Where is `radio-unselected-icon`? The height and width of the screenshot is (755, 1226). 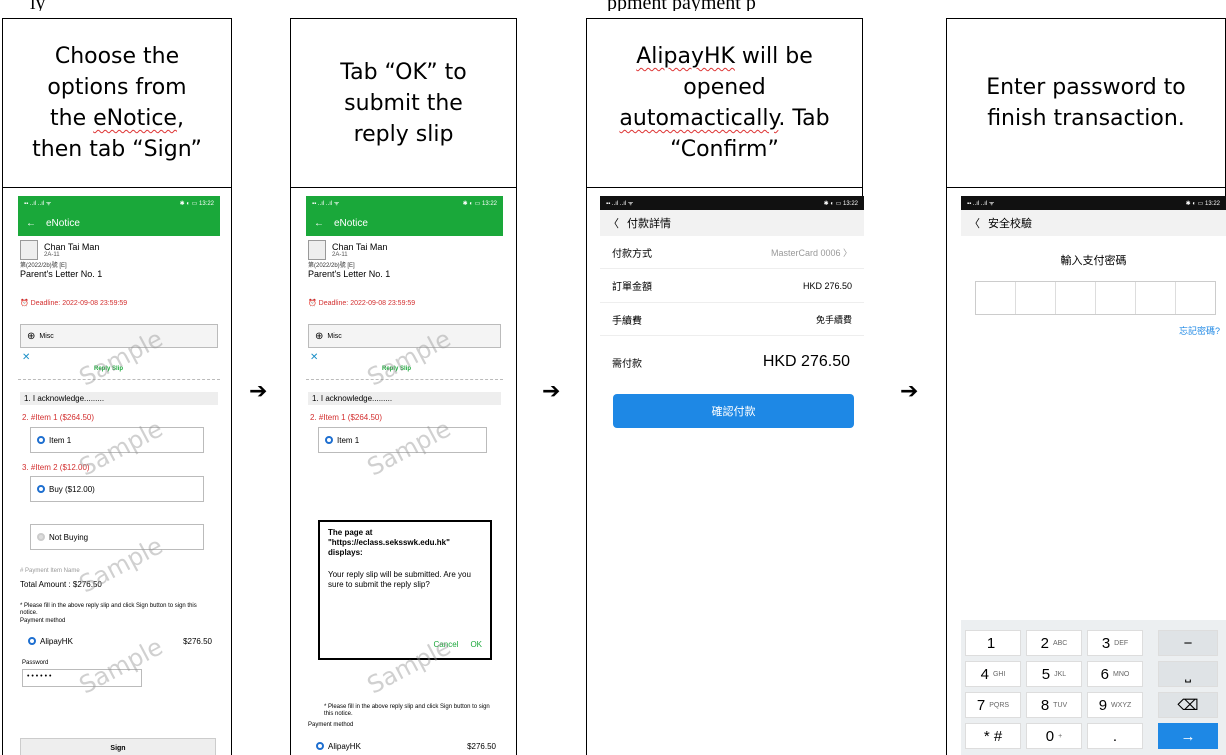 radio-unselected-icon is located at coordinates (41, 537).